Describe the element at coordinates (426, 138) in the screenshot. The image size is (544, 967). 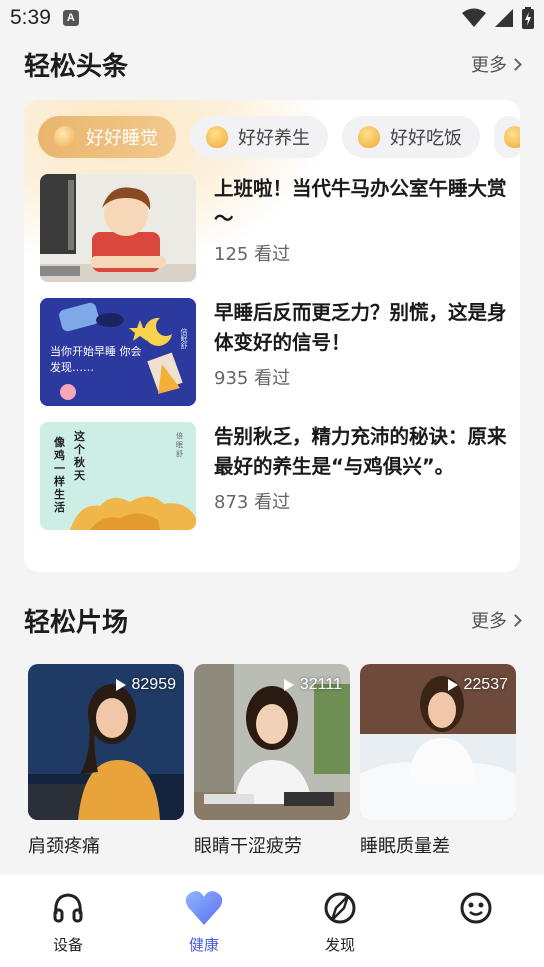
I see `tab-label: 好好吃饭` at that location.